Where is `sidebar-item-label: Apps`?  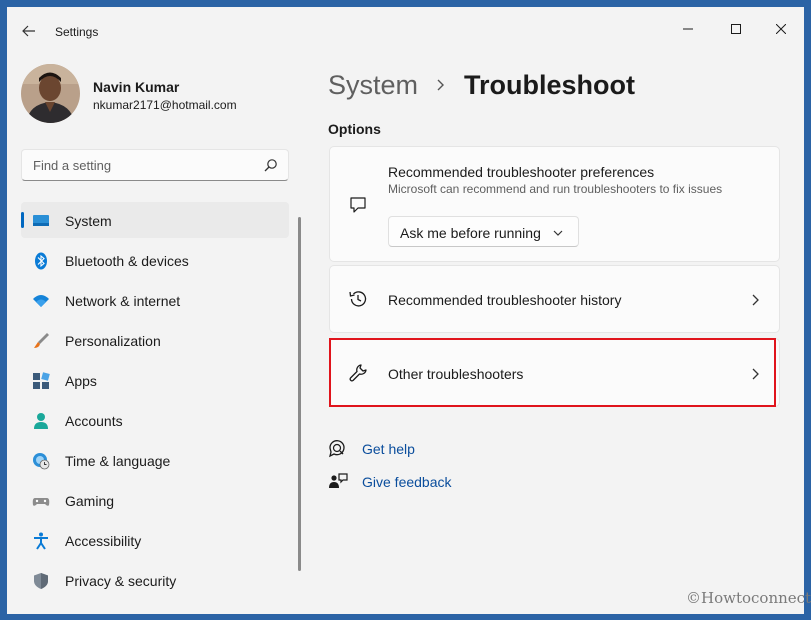
sidebar-item-label: Apps is located at coordinates (81, 381).